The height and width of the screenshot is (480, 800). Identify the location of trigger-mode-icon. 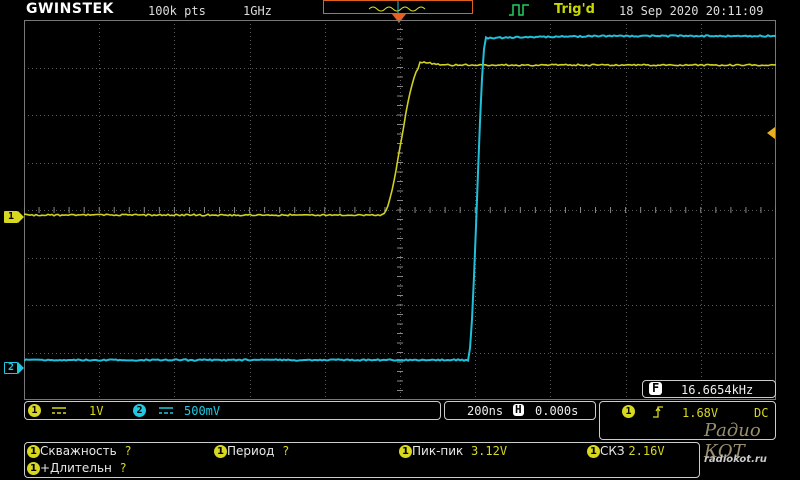
(519, 10).